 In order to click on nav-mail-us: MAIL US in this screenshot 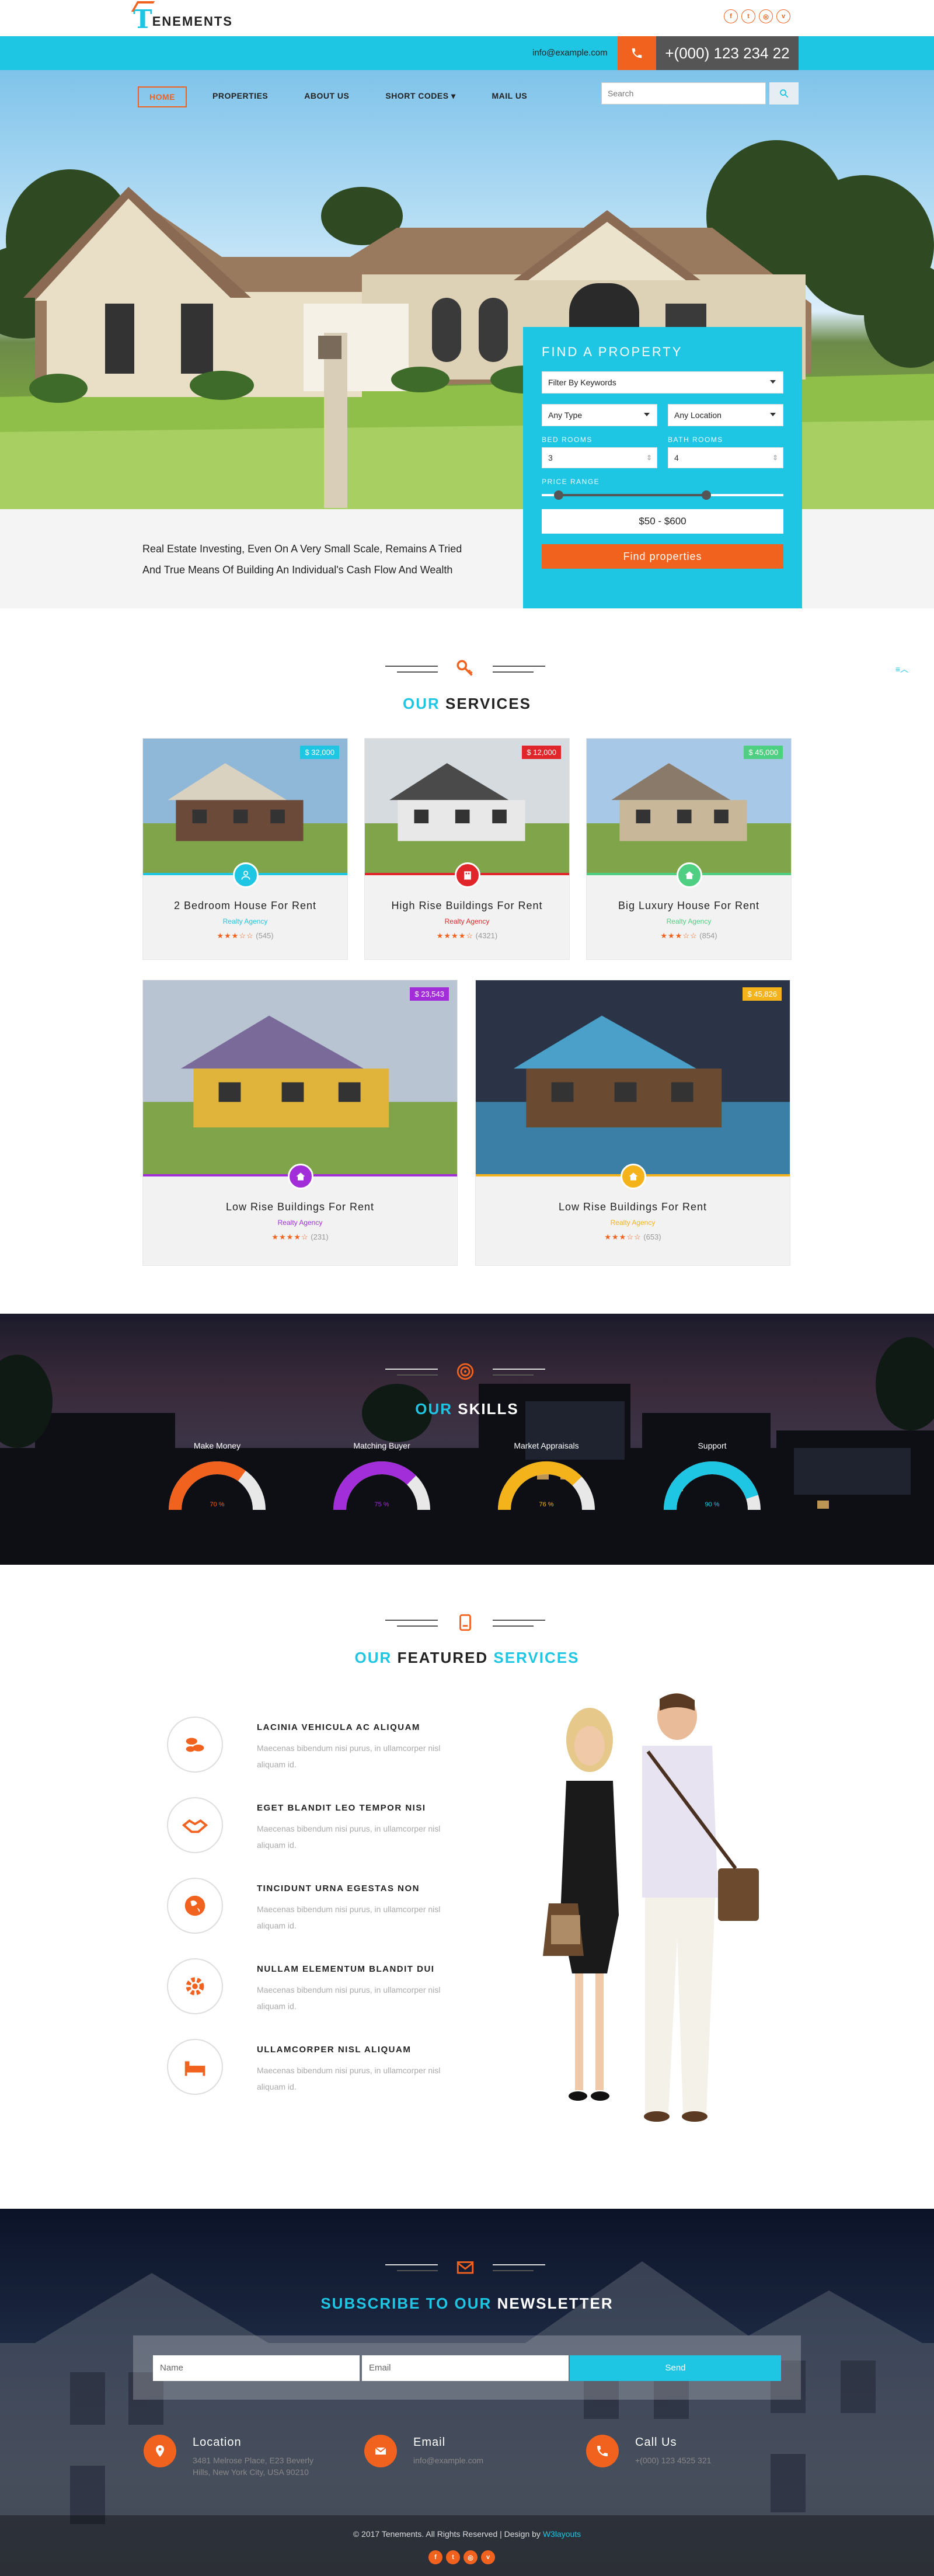, I will do `click(509, 96)`.